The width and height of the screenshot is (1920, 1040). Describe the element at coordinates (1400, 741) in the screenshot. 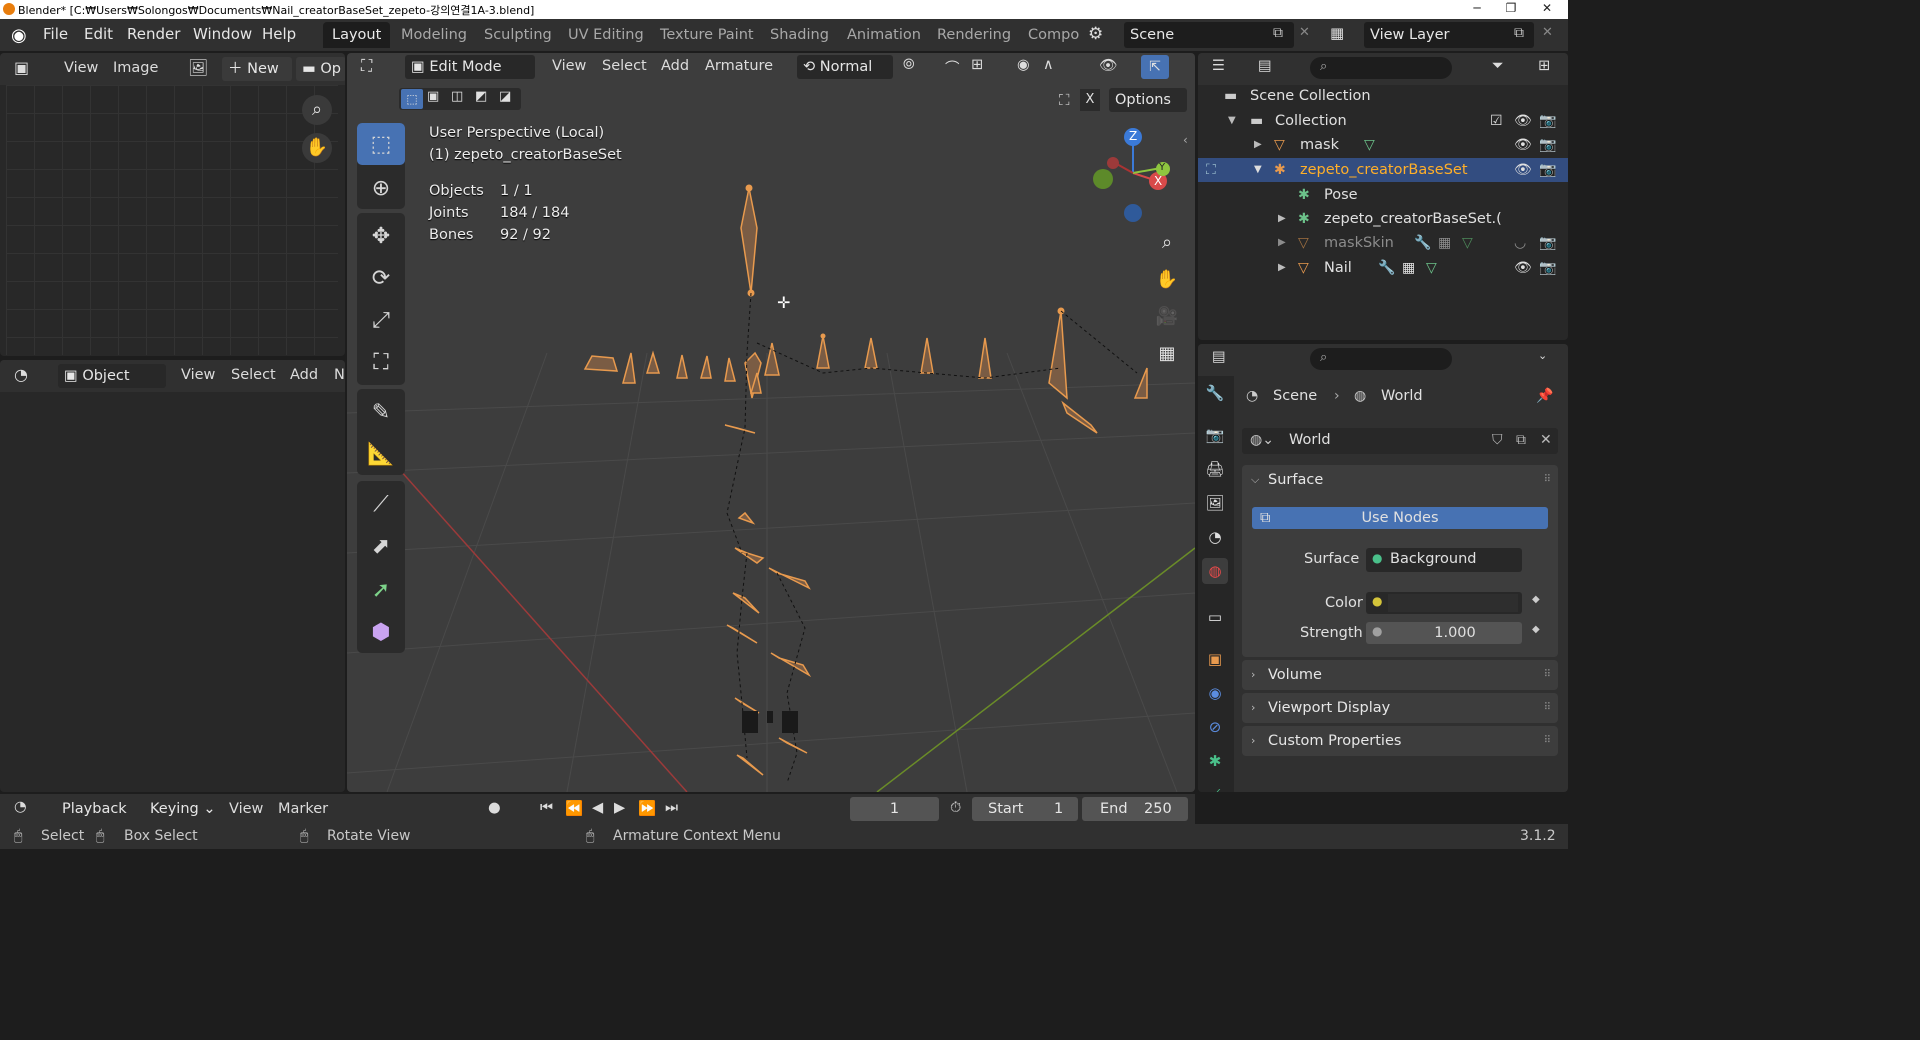

I see `custom-properties-panel-header: › Custom Properties ⠿` at that location.